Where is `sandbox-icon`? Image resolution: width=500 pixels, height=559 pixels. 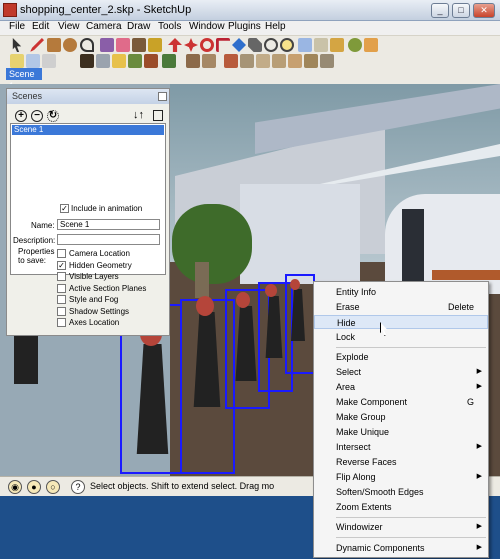 sandbox-icon is located at coordinates (135, 61).